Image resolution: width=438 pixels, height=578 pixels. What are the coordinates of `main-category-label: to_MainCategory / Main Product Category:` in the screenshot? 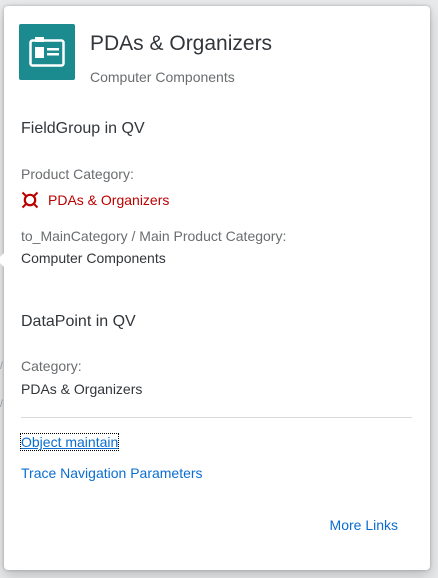 It's located at (154, 236).